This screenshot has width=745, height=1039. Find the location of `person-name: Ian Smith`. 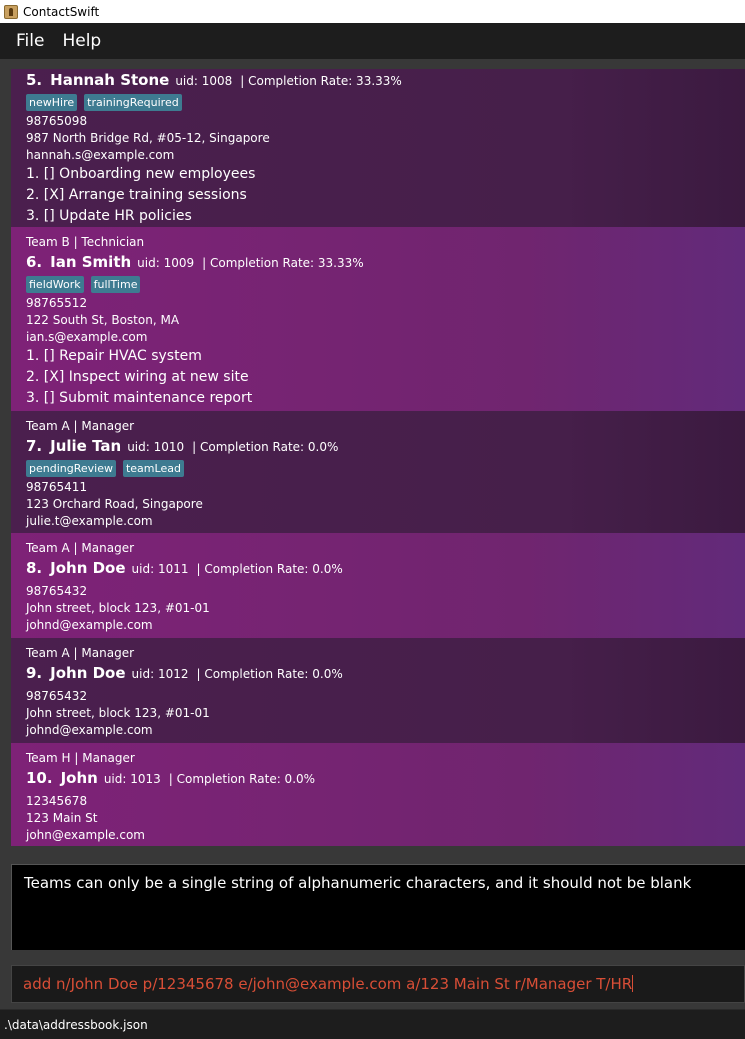

person-name: Ian Smith is located at coordinates (91, 262).